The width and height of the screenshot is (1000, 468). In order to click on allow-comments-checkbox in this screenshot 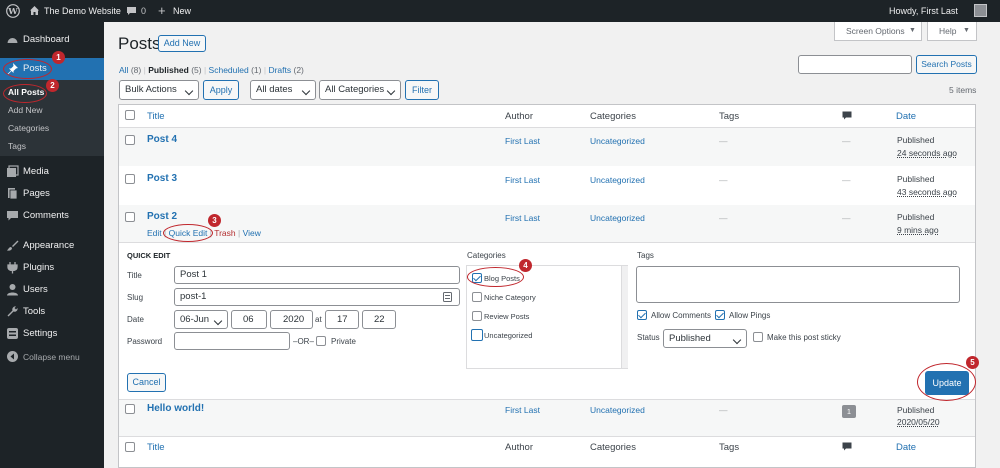, I will do `click(642, 315)`.